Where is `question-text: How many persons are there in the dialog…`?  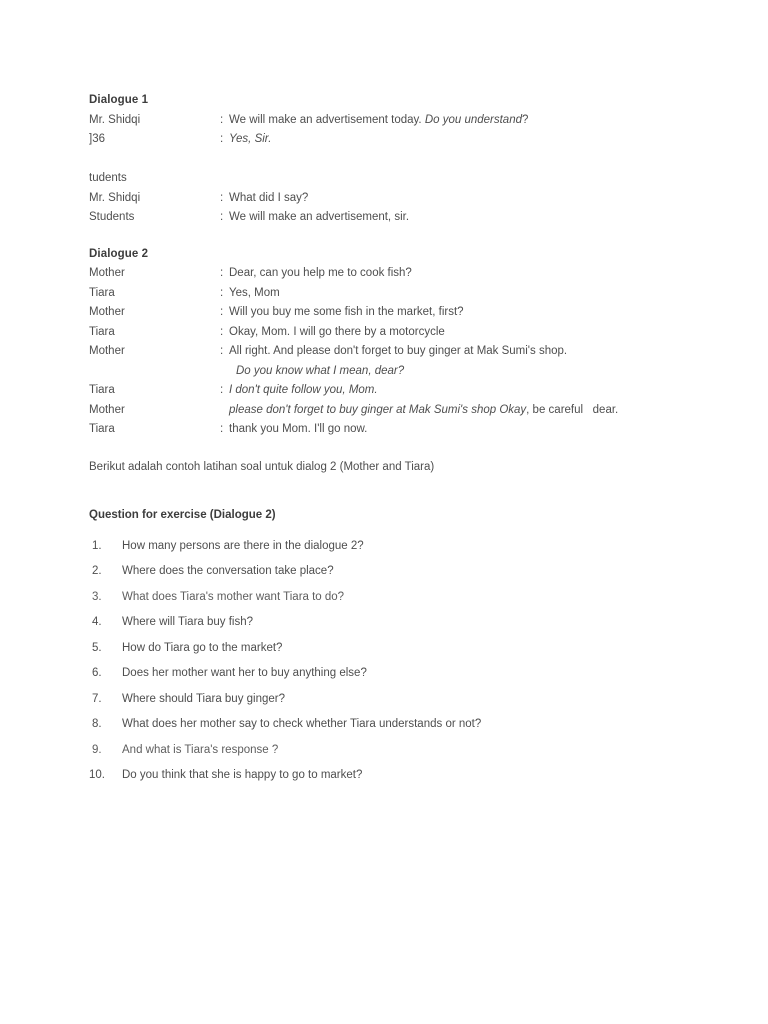 question-text: How many persons are there in the dialog… is located at coordinates (243, 545).